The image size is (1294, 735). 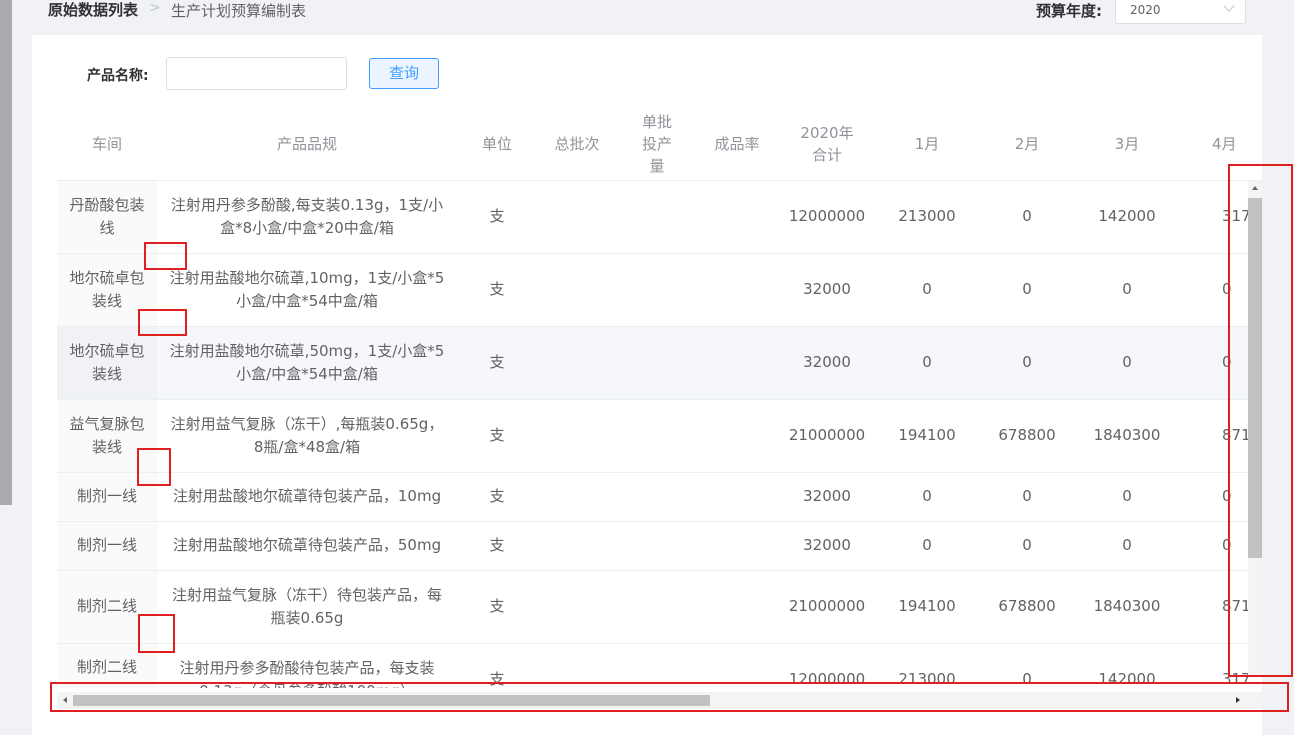 I want to click on cell-workshop: 制剂一线, so click(x=107, y=546).